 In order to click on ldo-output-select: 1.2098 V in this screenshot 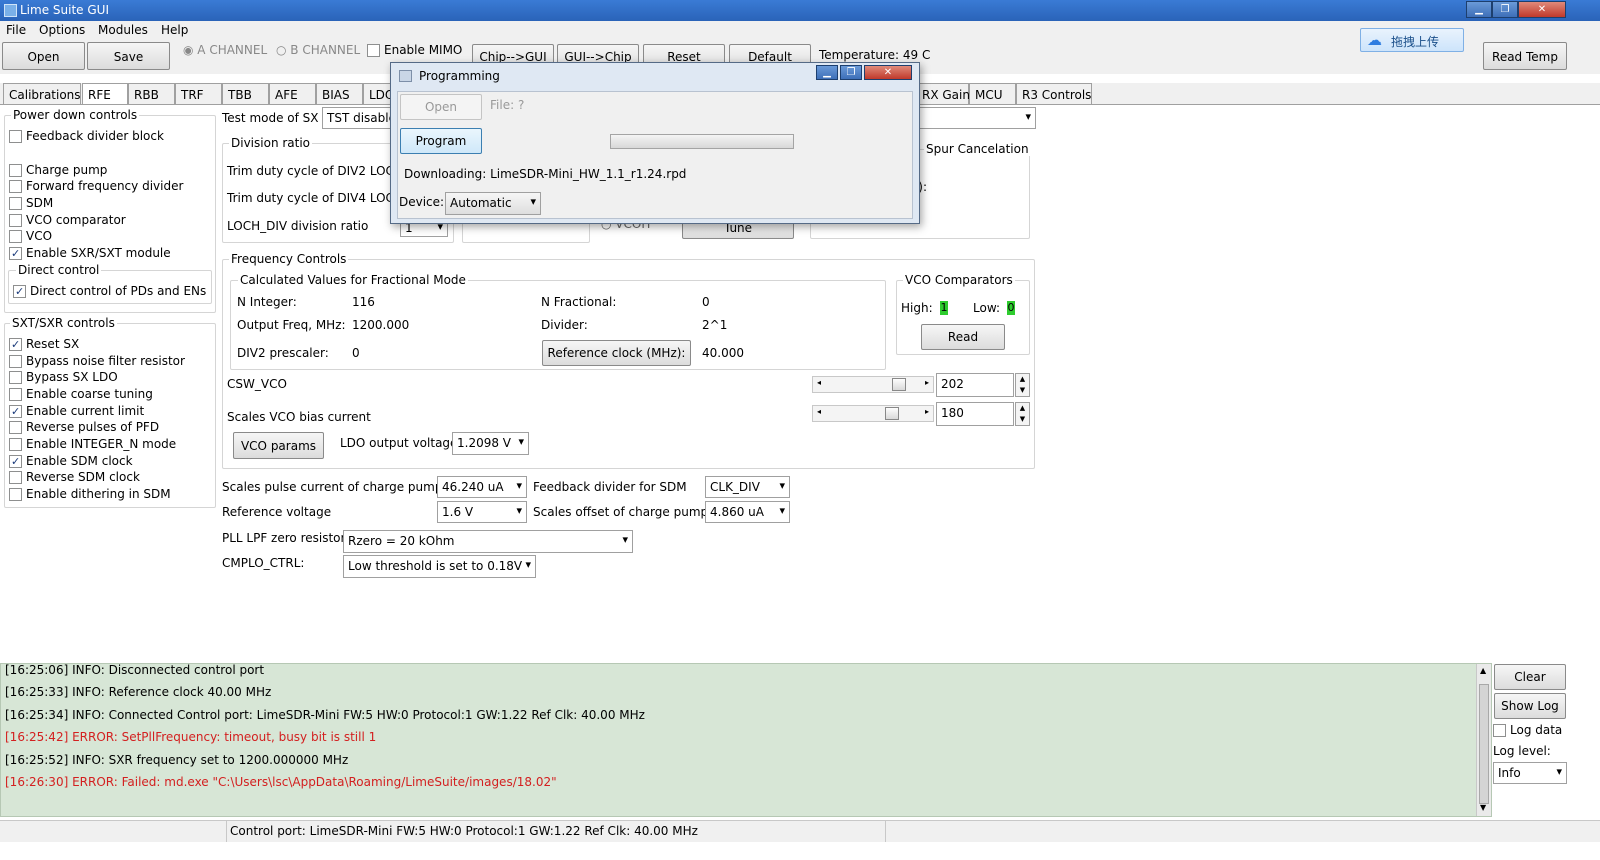, I will do `click(490, 443)`.